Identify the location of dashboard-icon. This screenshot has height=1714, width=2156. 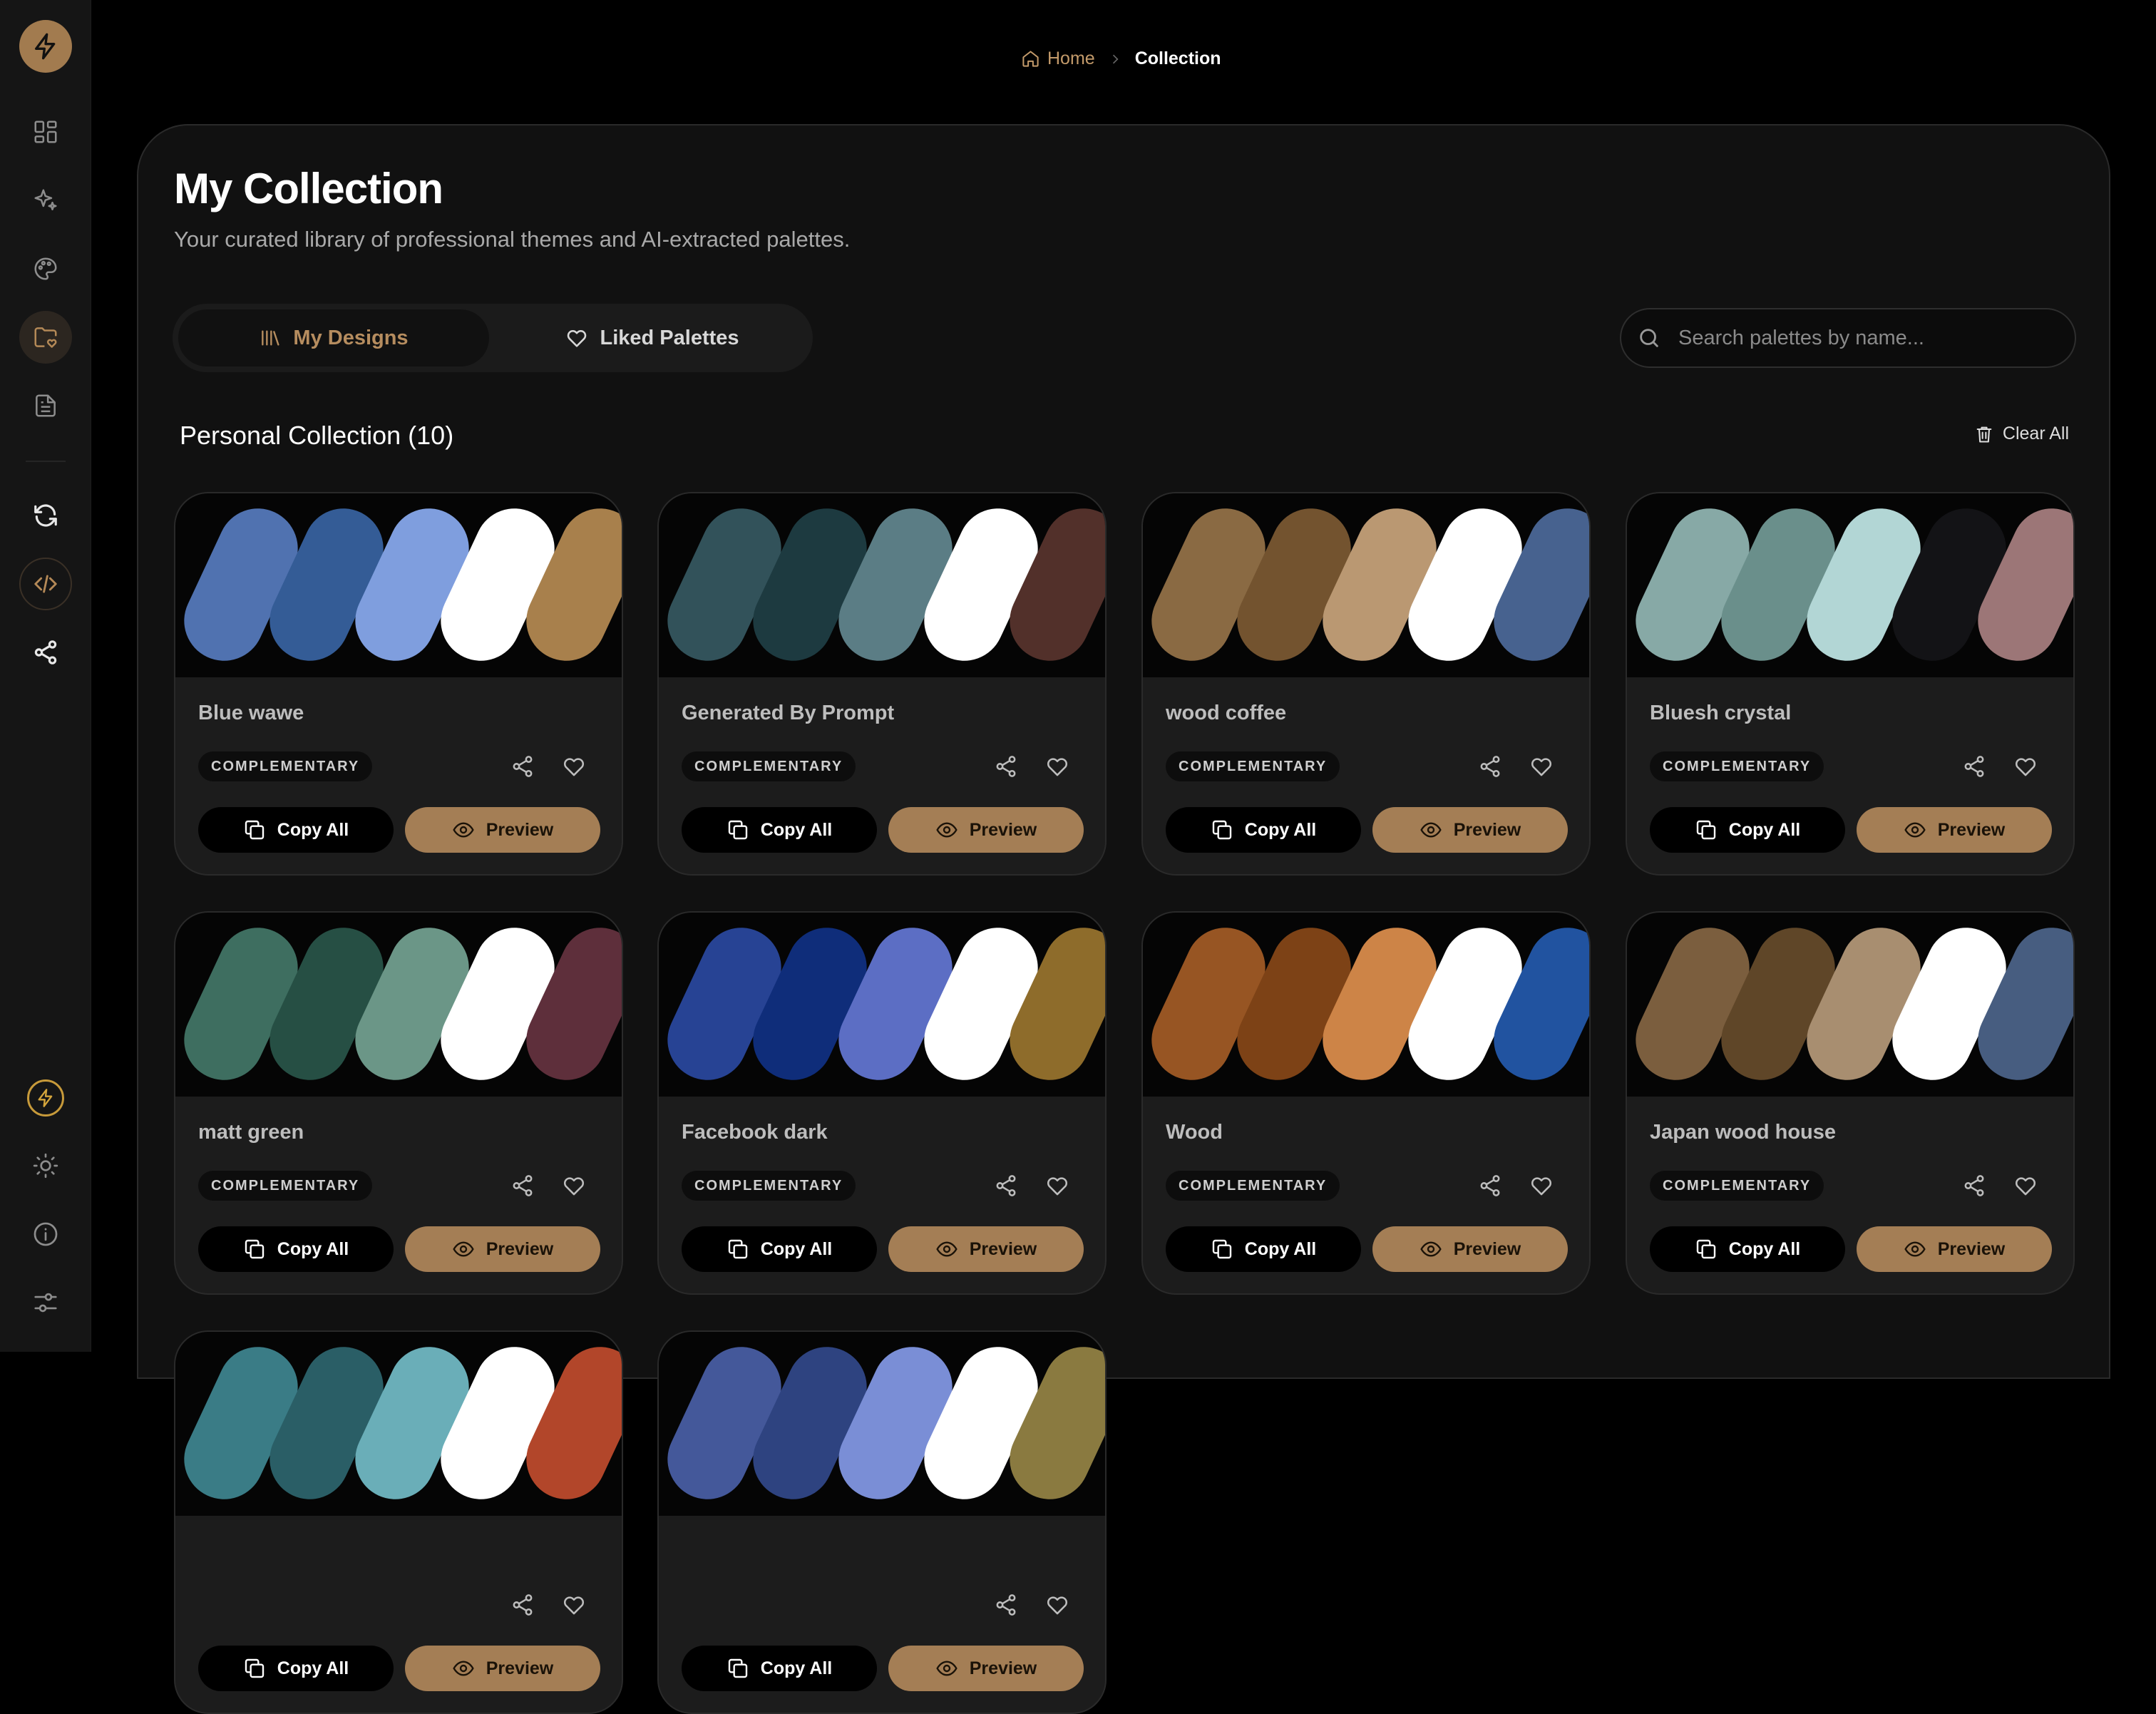
(45, 132).